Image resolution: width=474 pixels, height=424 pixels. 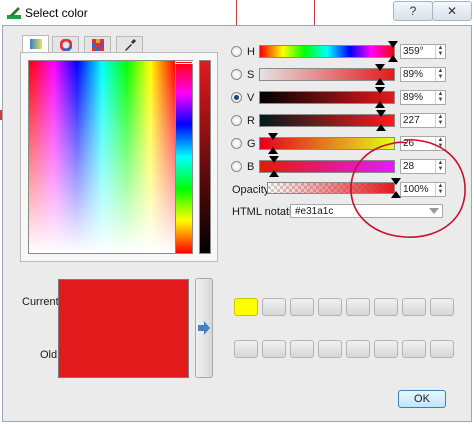 What do you see at coordinates (184, 62) in the screenshot?
I see `hue-strip-handle` at bounding box center [184, 62].